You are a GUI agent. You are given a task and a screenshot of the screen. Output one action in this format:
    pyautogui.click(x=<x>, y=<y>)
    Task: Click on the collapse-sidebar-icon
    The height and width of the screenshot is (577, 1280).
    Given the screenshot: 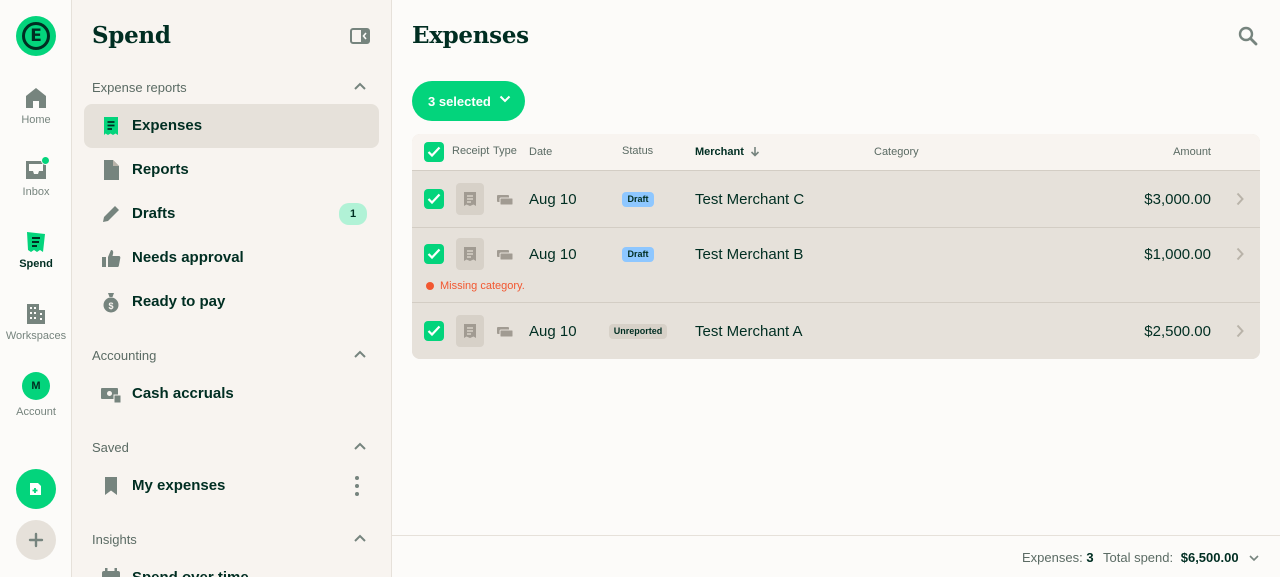 What is the action you would take?
    pyautogui.click(x=360, y=36)
    